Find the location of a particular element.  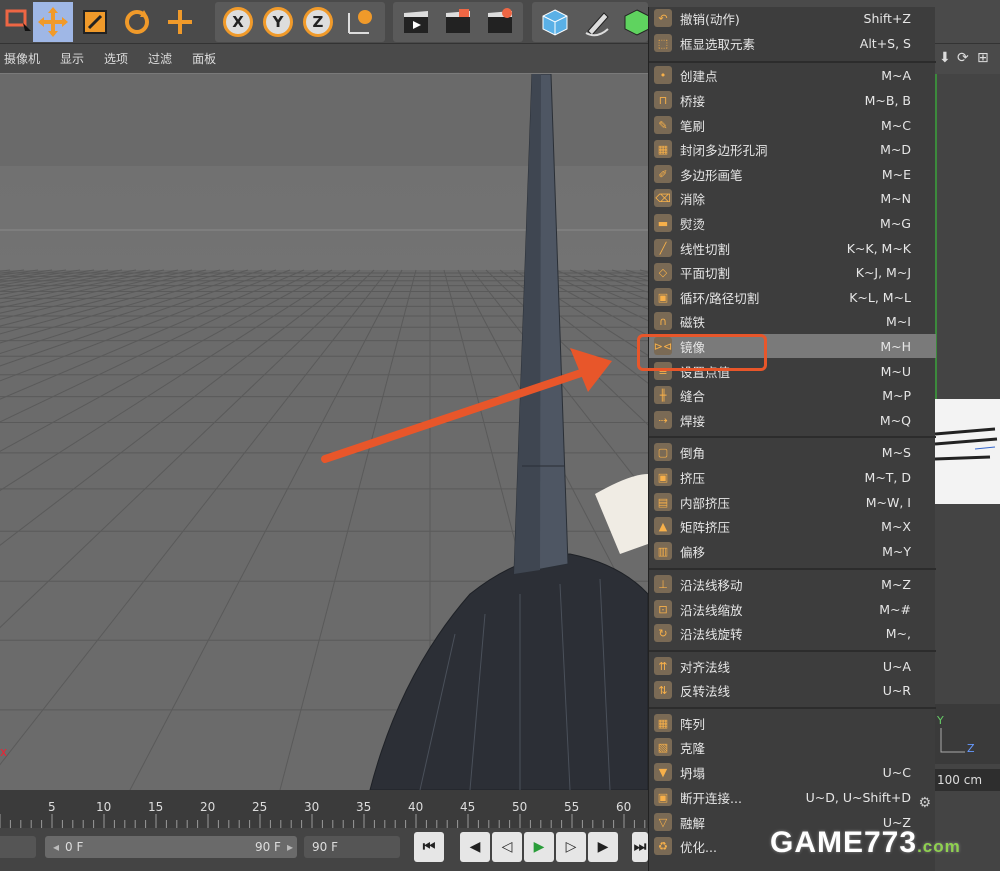

menu-item-loop-cut: ▣ 循环/路径切割 K~L, M~L is located at coordinates (792, 297).